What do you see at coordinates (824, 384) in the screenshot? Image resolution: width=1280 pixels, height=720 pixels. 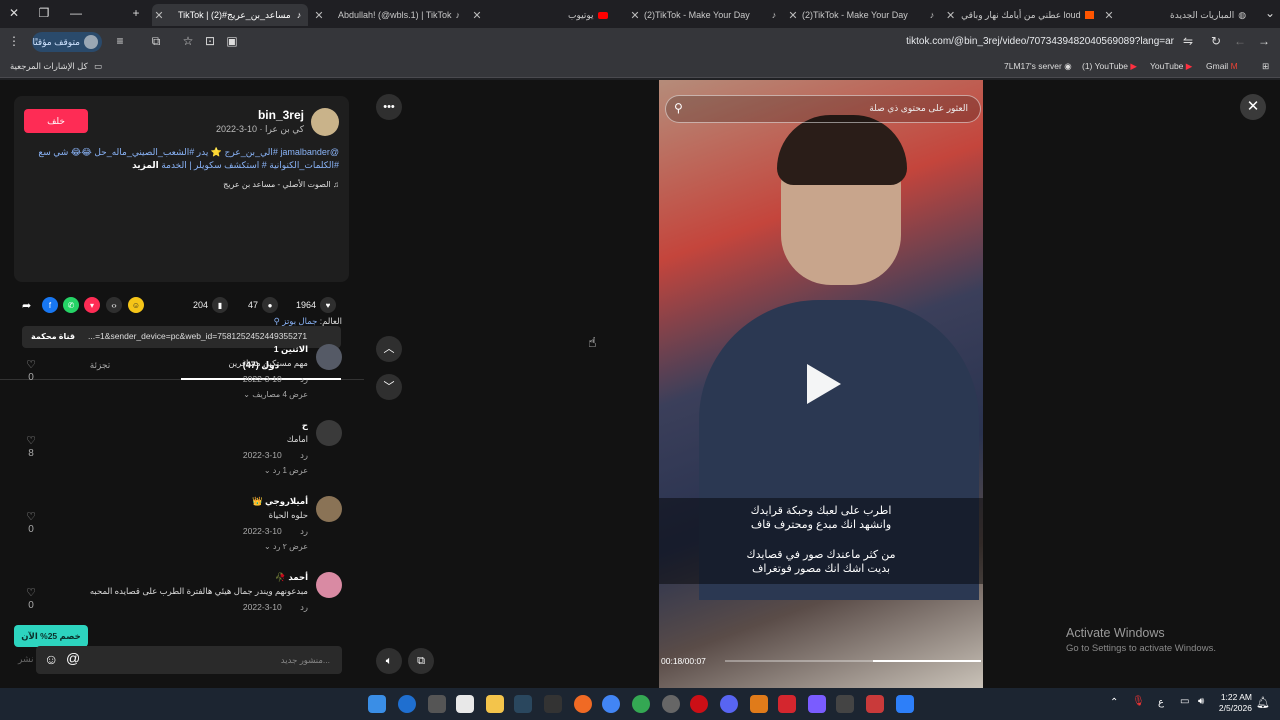 I see `play-icon` at bounding box center [824, 384].